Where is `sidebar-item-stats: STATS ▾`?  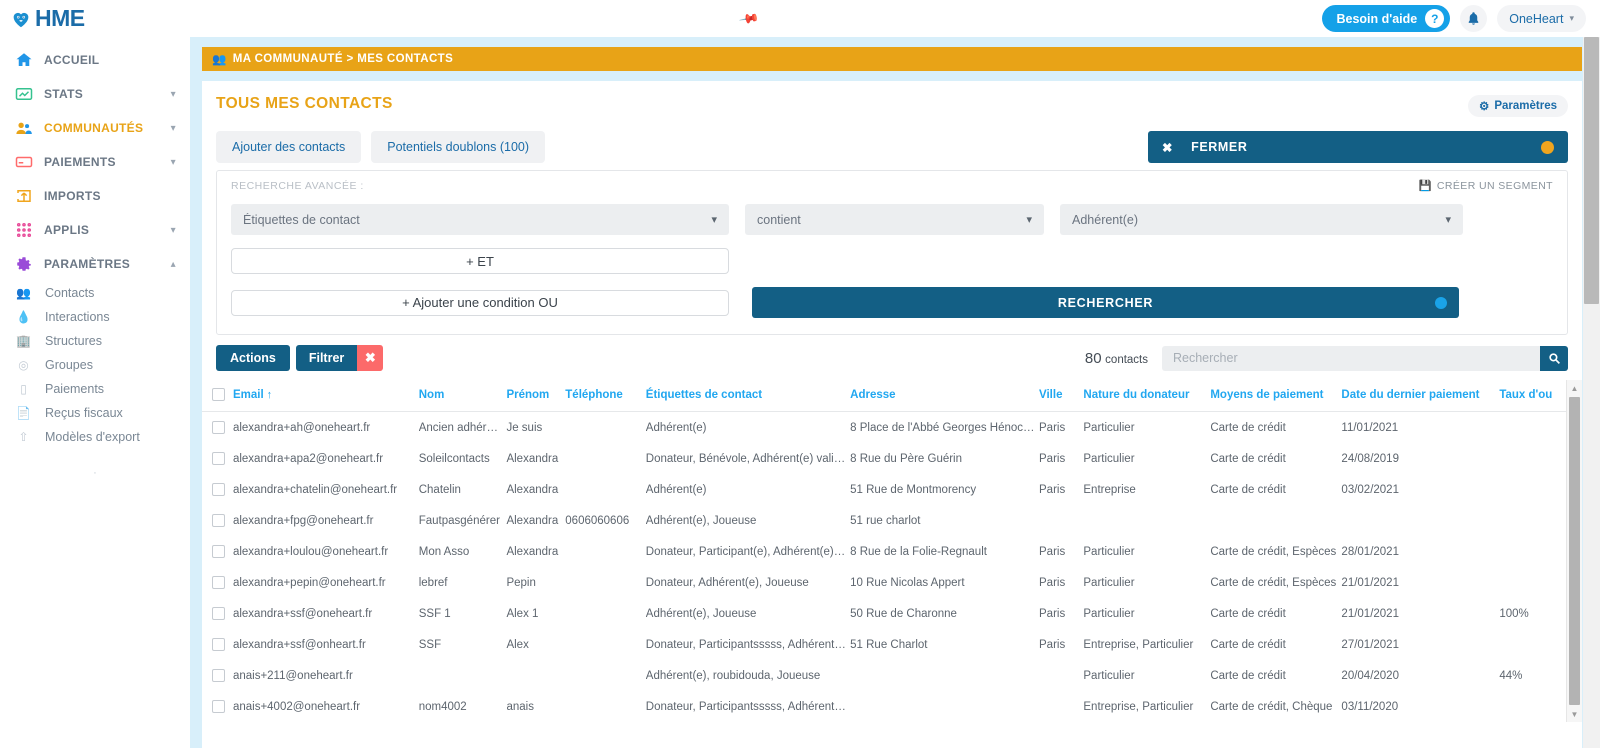
sidebar-item-stats: STATS ▾ is located at coordinates (95, 94).